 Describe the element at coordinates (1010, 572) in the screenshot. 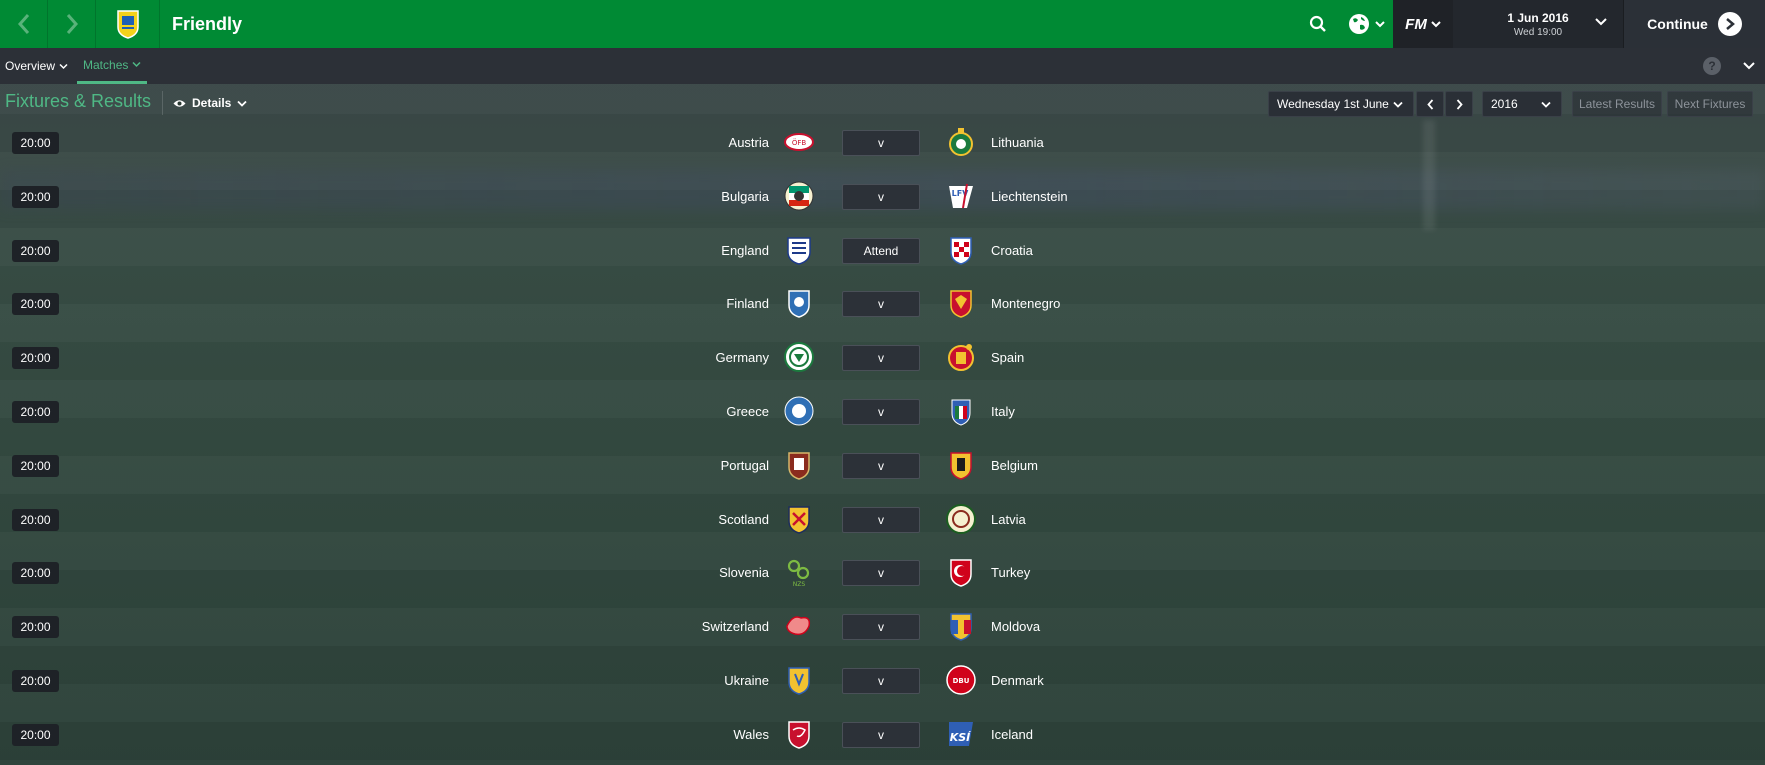

I see `away-team-name: Turkey` at that location.